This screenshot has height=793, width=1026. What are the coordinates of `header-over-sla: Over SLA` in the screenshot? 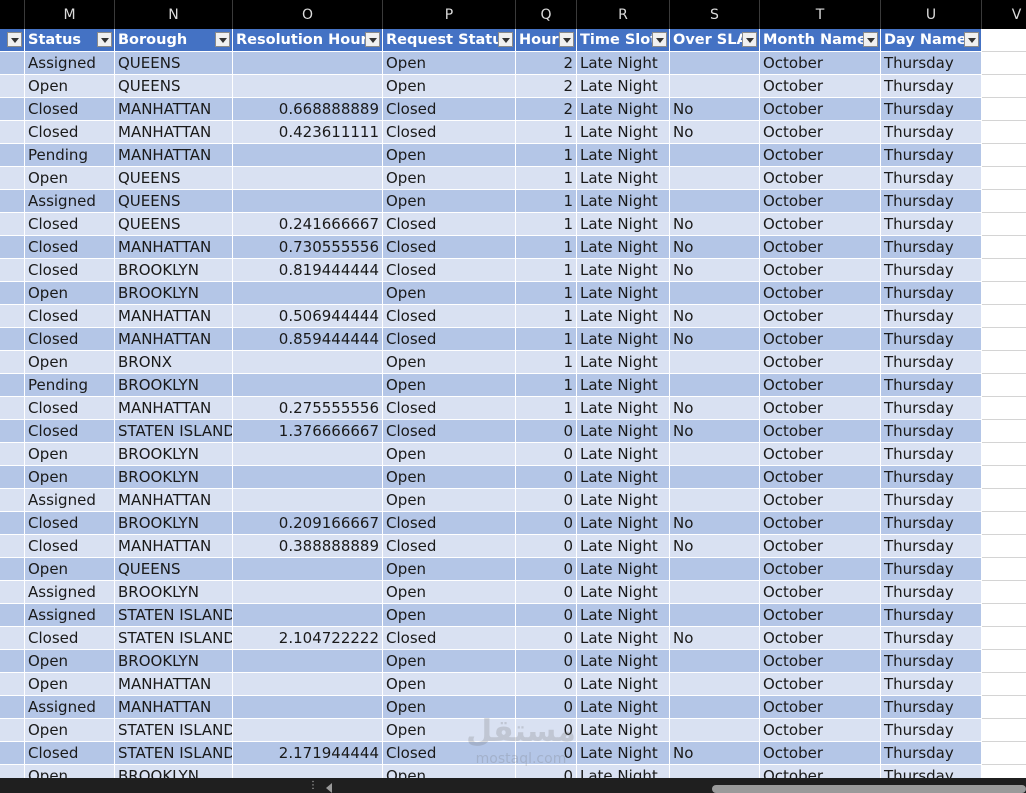 It's located at (715, 40).